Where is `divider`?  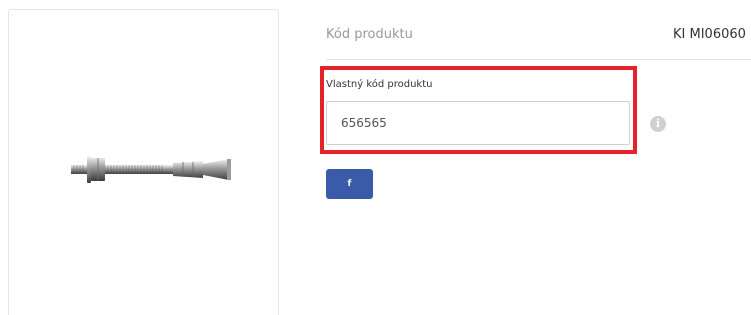
divider is located at coordinates (538, 59).